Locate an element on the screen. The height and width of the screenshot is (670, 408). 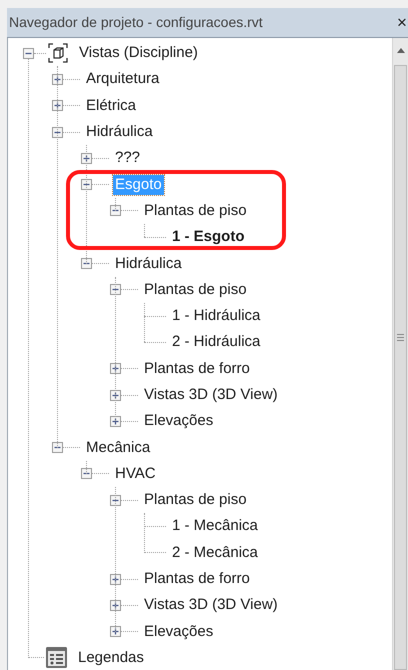
close-button: × is located at coordinates (402, 22).